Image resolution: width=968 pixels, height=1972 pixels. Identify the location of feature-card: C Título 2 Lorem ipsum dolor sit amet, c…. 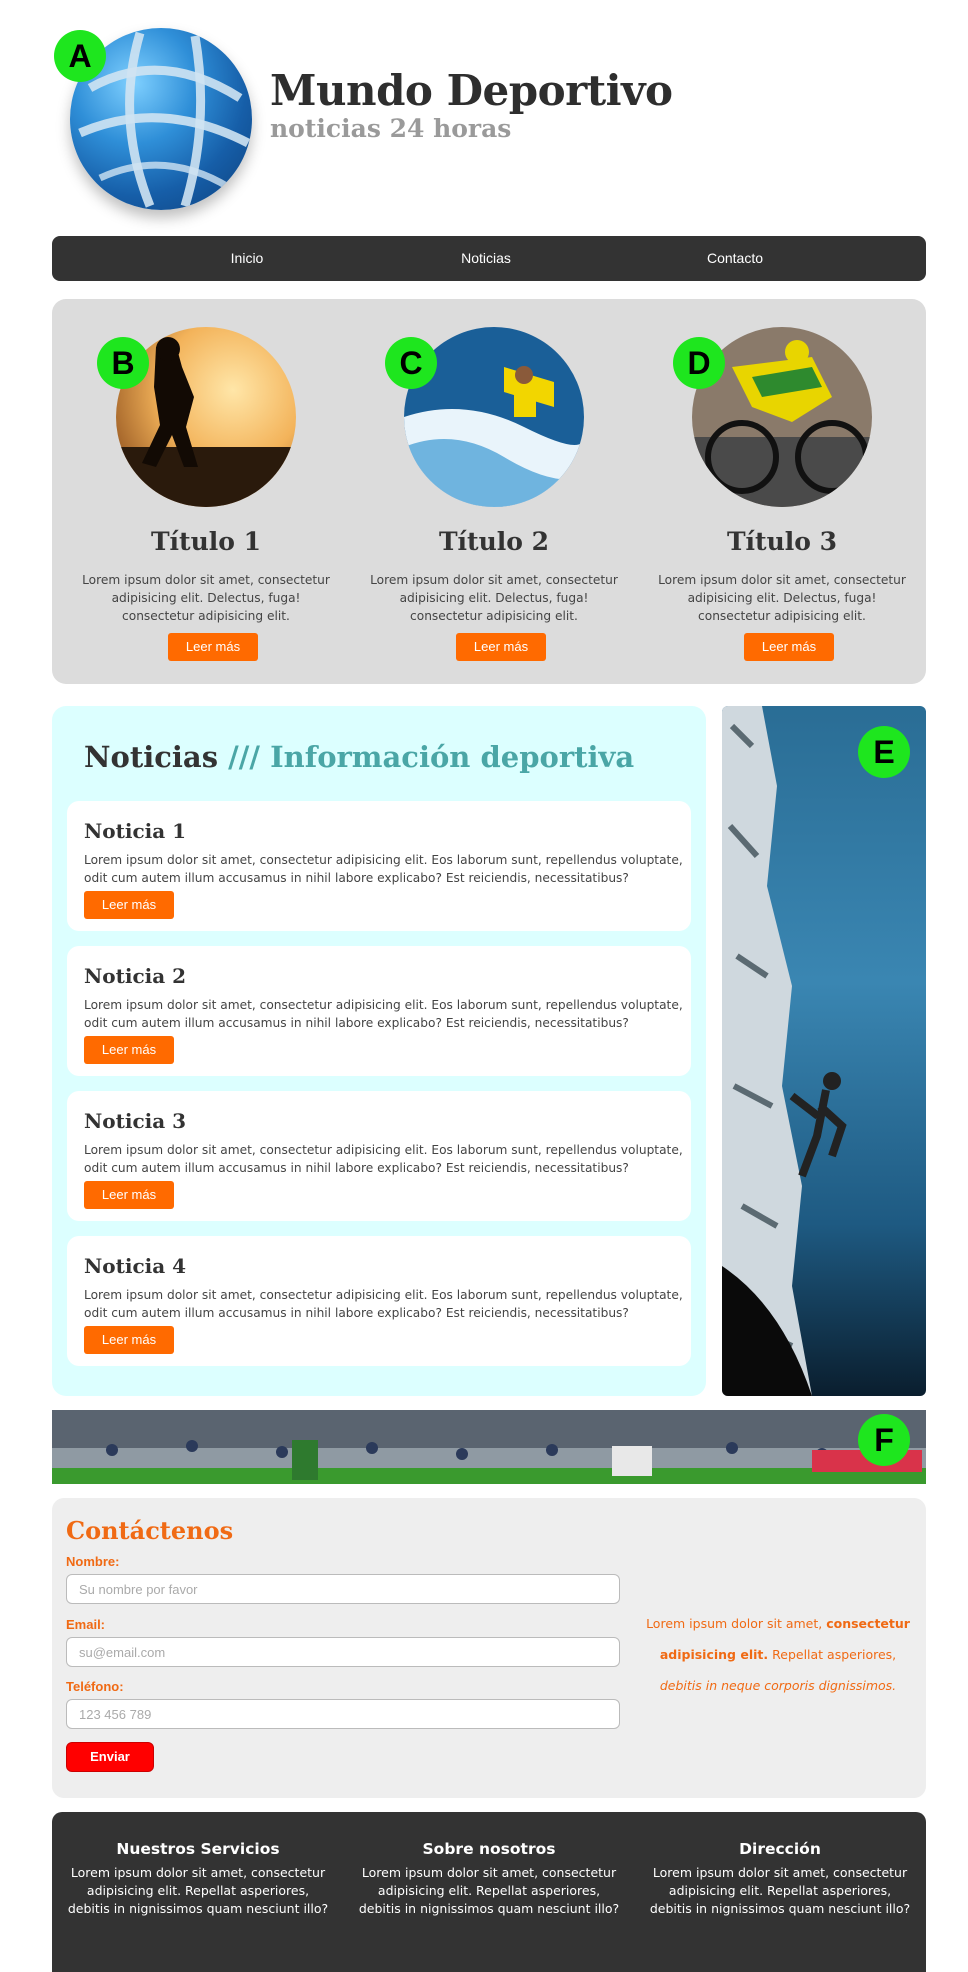
(487, 491).